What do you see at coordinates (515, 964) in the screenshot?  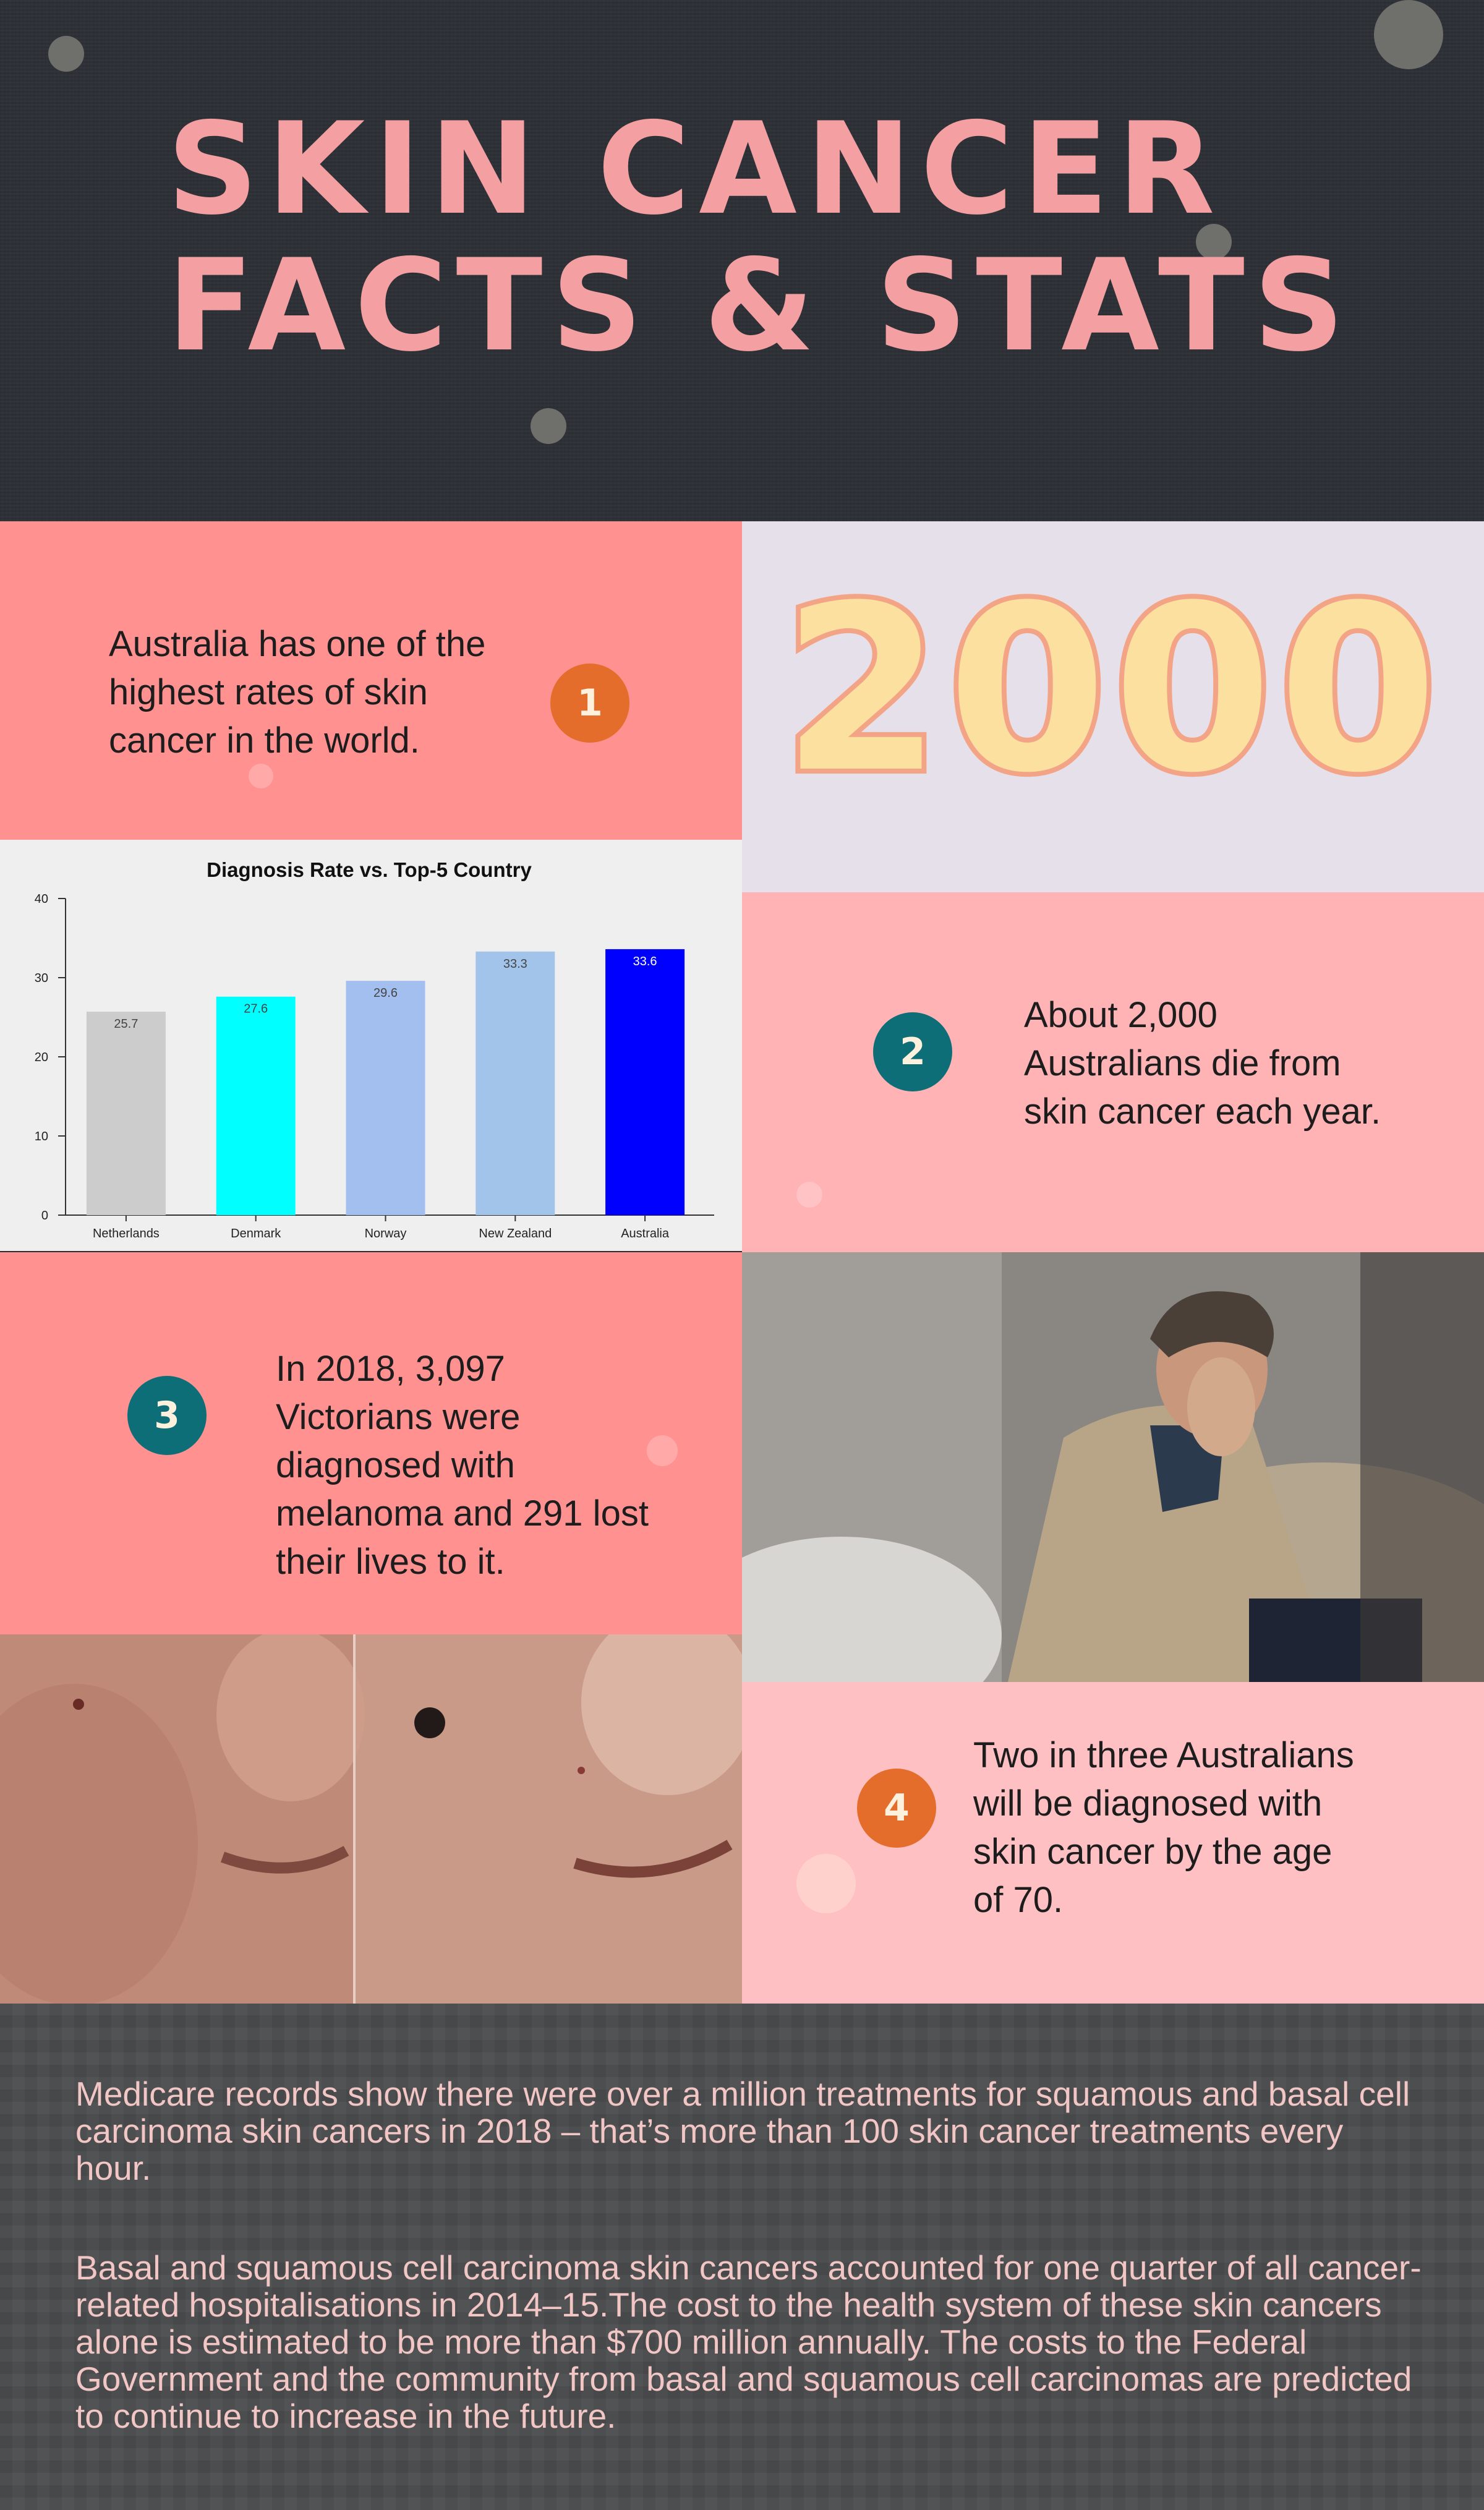 I see `bar-value-label: 33.3` at bounding box center [515, 964].